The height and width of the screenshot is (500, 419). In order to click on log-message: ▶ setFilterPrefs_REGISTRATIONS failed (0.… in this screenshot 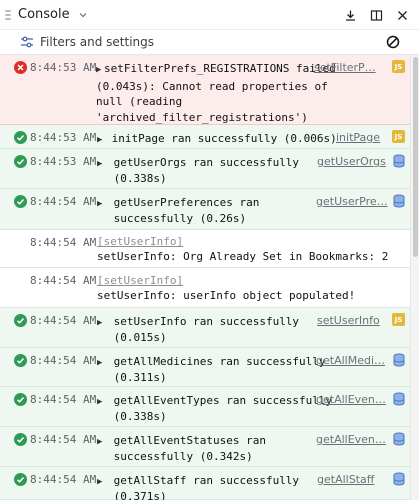, I will do `click(216, 93)`.